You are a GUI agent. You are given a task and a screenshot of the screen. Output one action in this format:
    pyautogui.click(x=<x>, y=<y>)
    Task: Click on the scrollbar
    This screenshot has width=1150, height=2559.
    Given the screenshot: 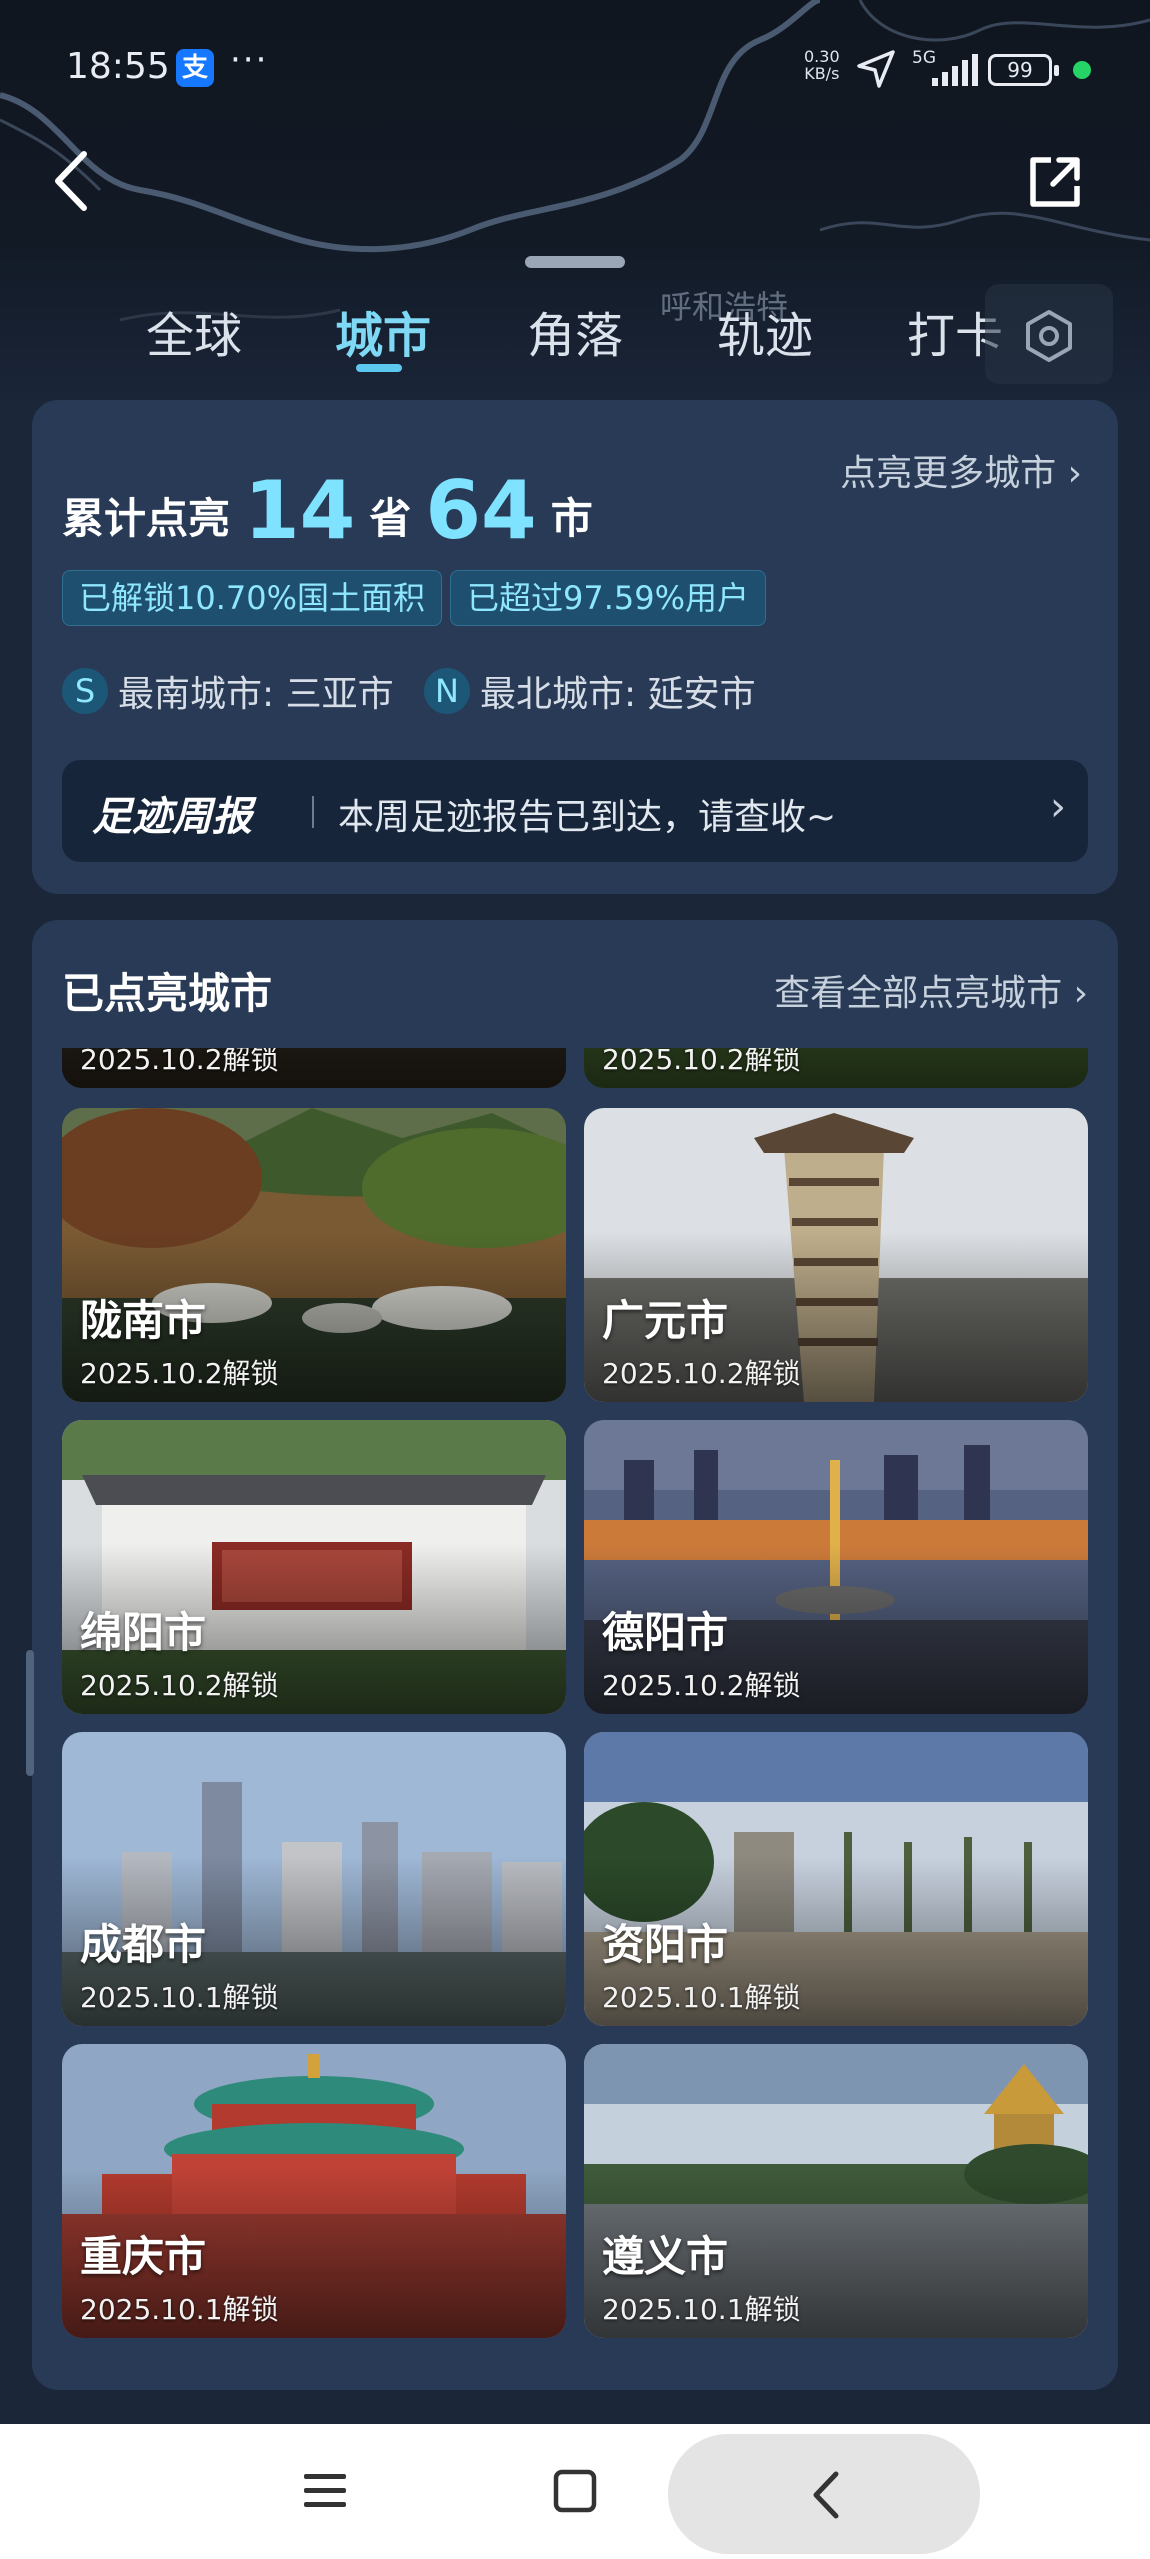 What is the action you would take?
    pyautogui.click(x=30, y=1713)
    